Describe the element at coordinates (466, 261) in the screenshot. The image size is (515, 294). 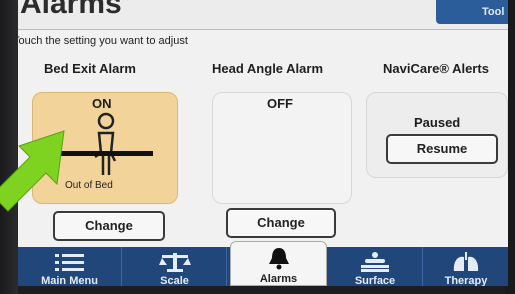
I see `lungs-icon` at that location.